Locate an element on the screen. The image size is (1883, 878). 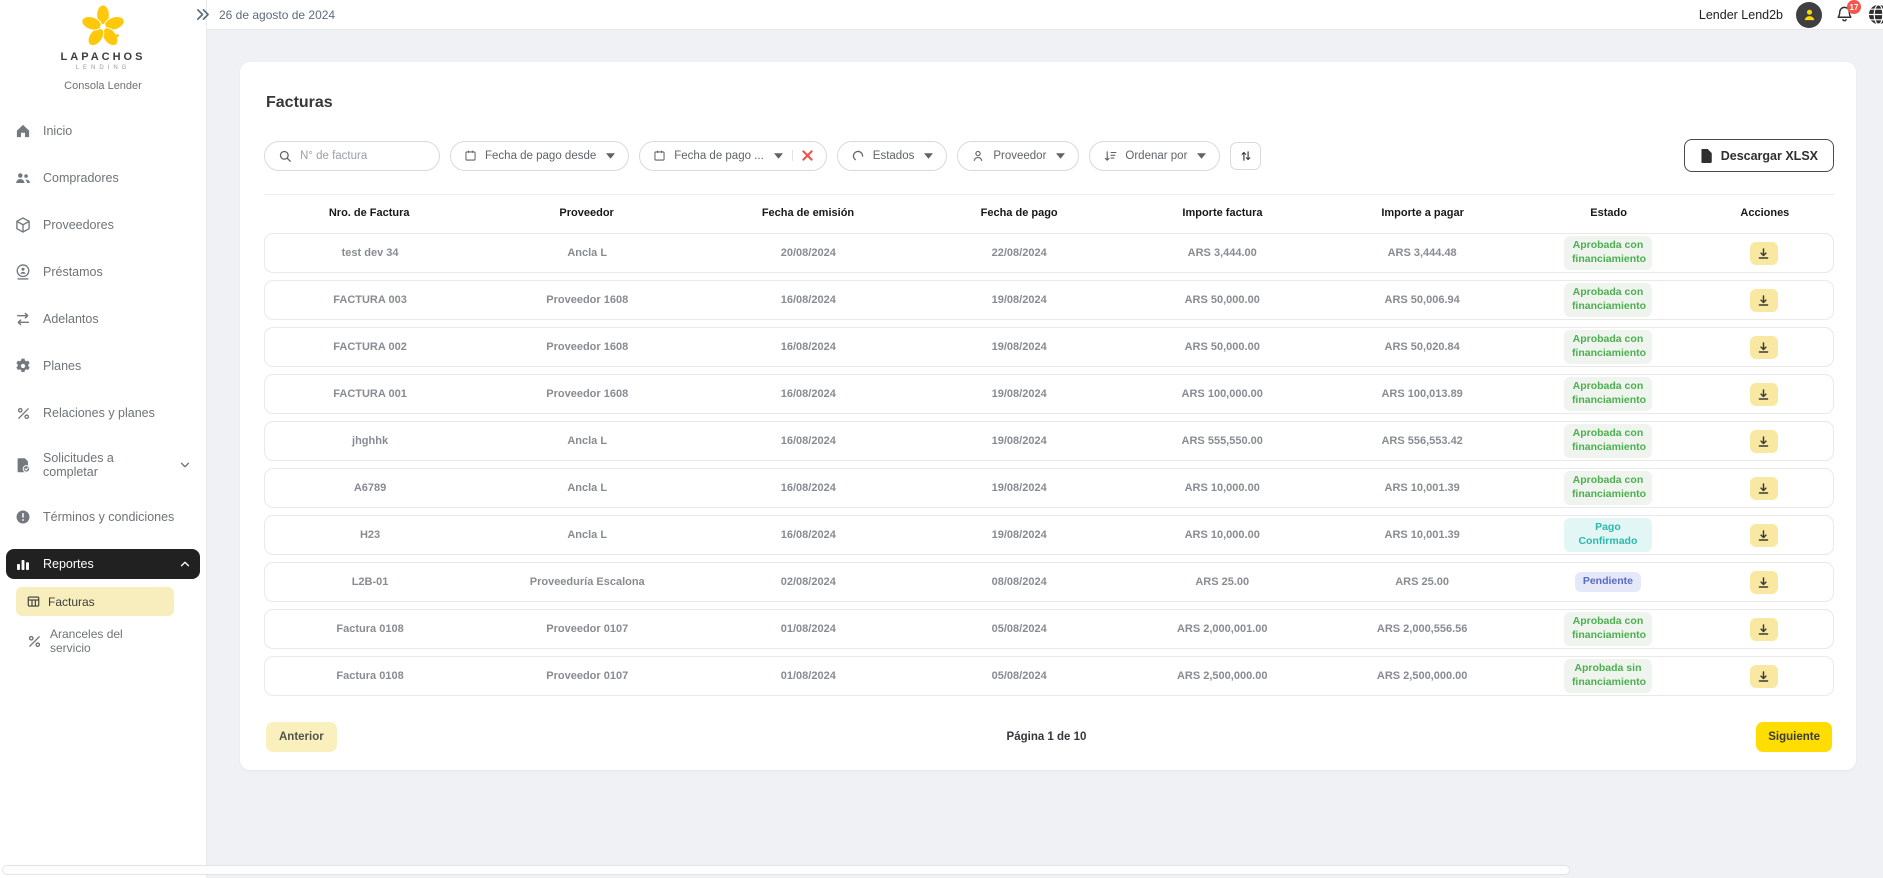
sidebar-item-label: Adelantos is located at coordinates (71, 319).